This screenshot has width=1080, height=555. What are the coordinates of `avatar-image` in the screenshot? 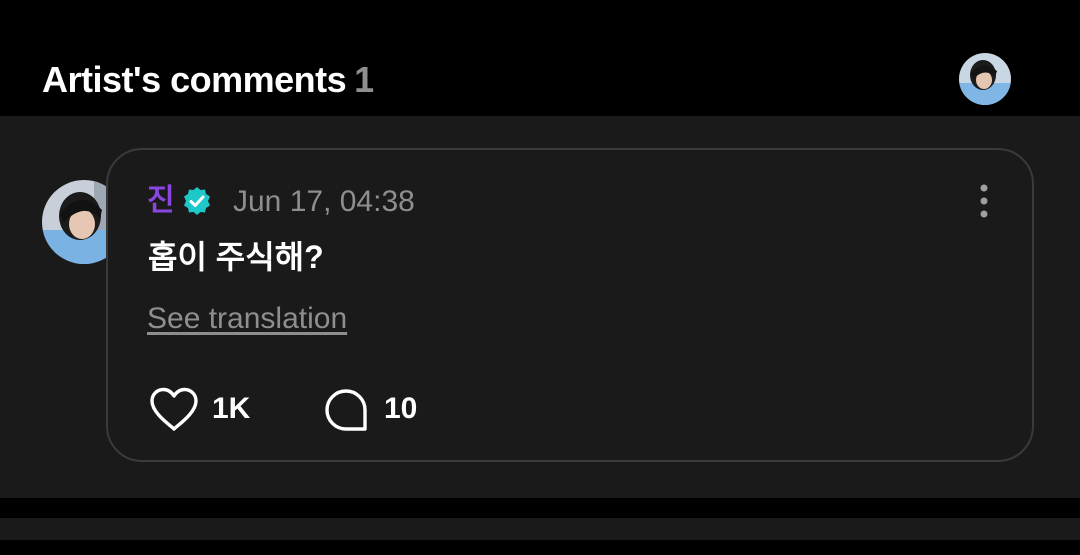 It's located at (985, 79).